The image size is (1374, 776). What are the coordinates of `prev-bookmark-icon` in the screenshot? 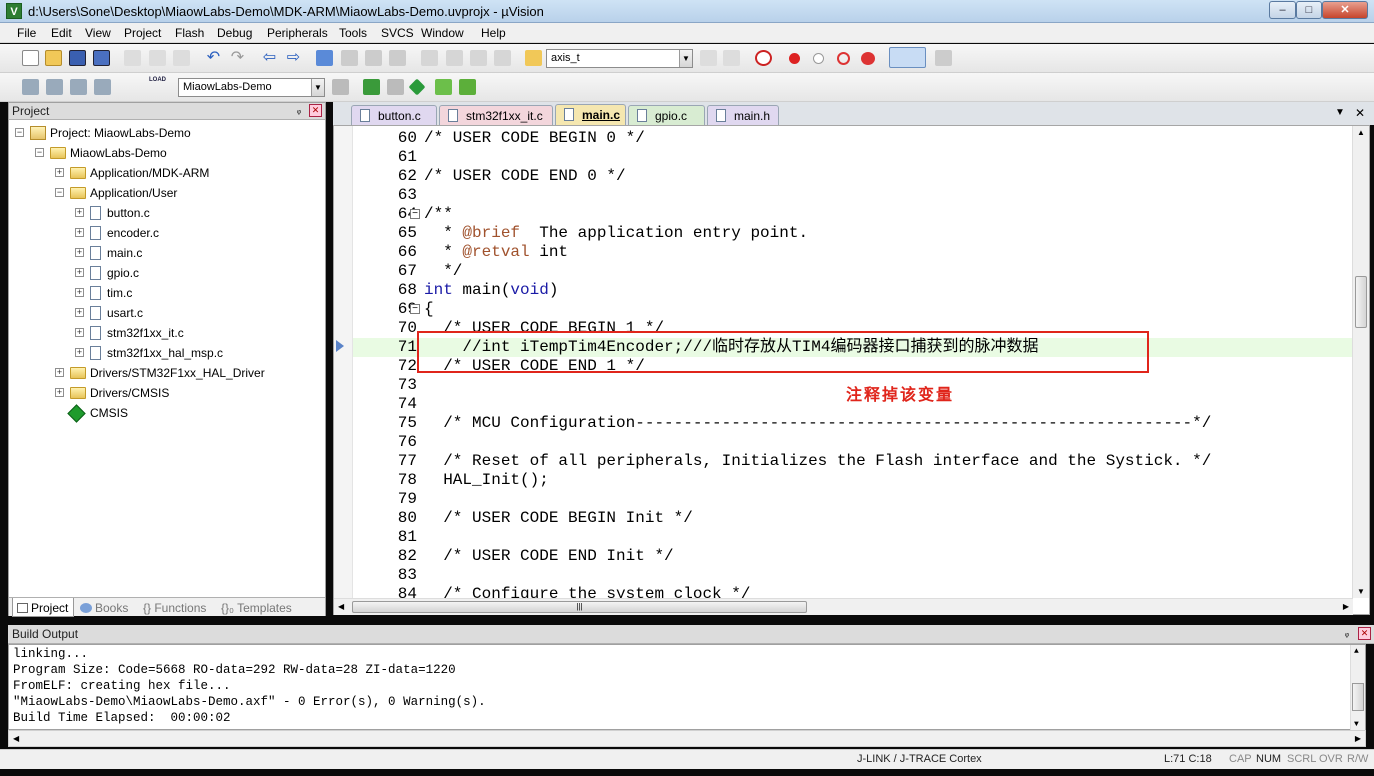 It's located at (349, 58).